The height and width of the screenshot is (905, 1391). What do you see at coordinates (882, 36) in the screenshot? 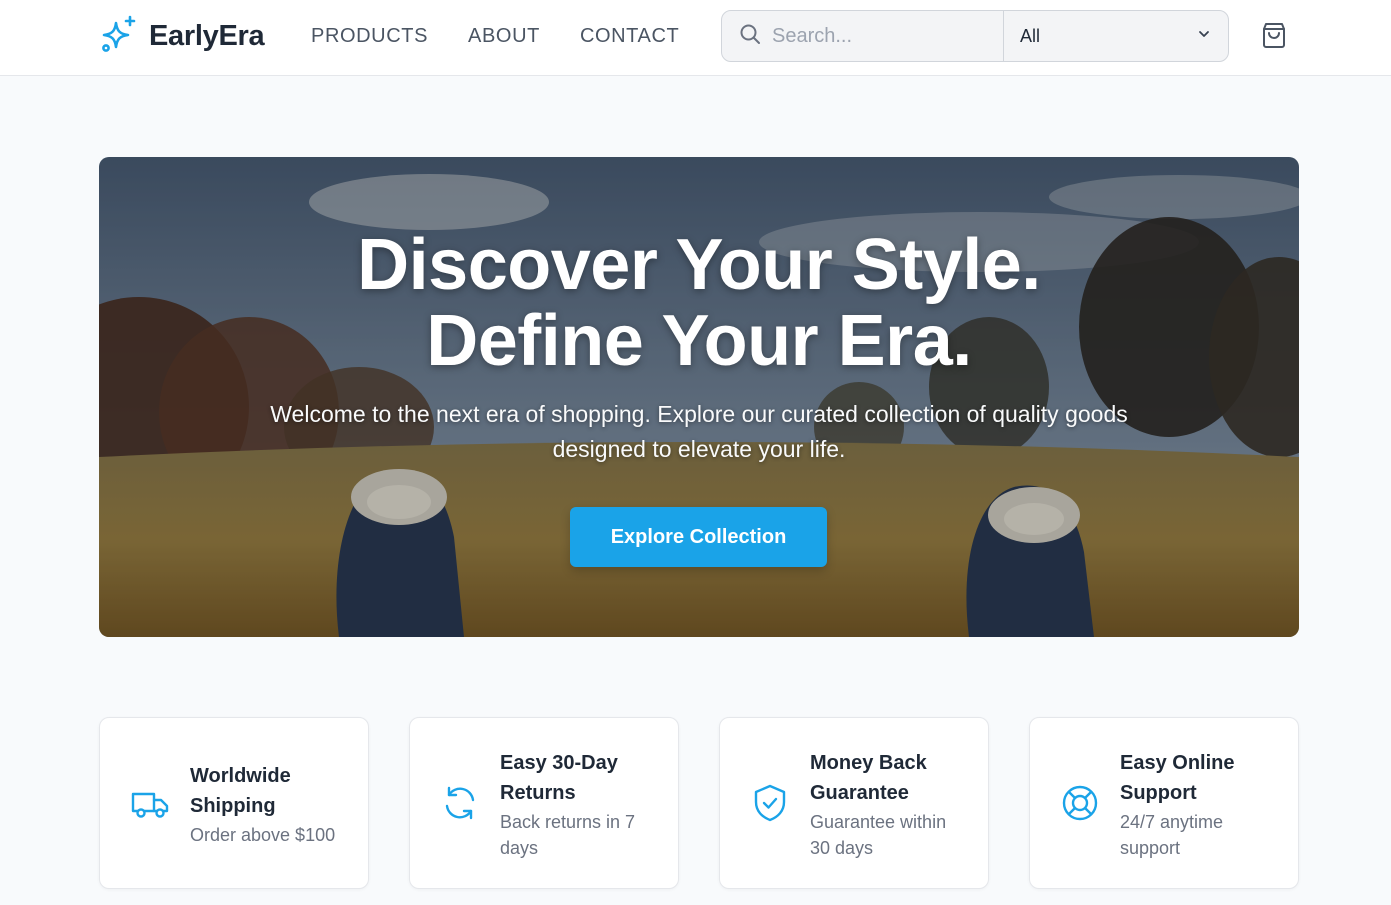
I see `search-input` at bounding box center [882, 36].